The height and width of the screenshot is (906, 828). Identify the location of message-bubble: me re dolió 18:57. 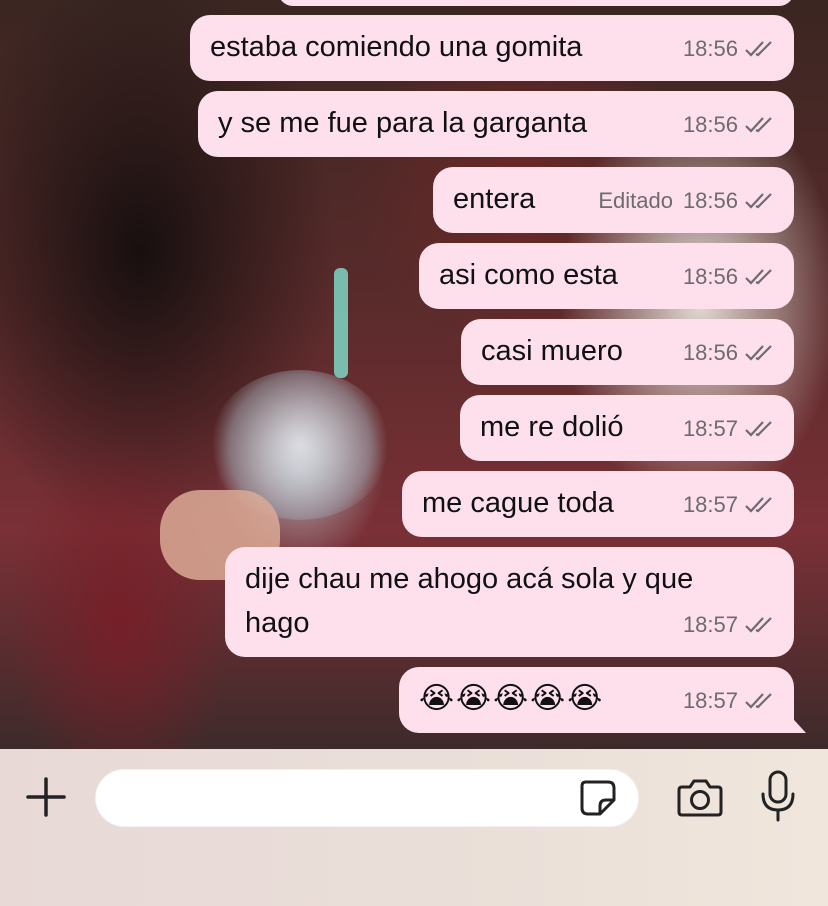
(627, 428).